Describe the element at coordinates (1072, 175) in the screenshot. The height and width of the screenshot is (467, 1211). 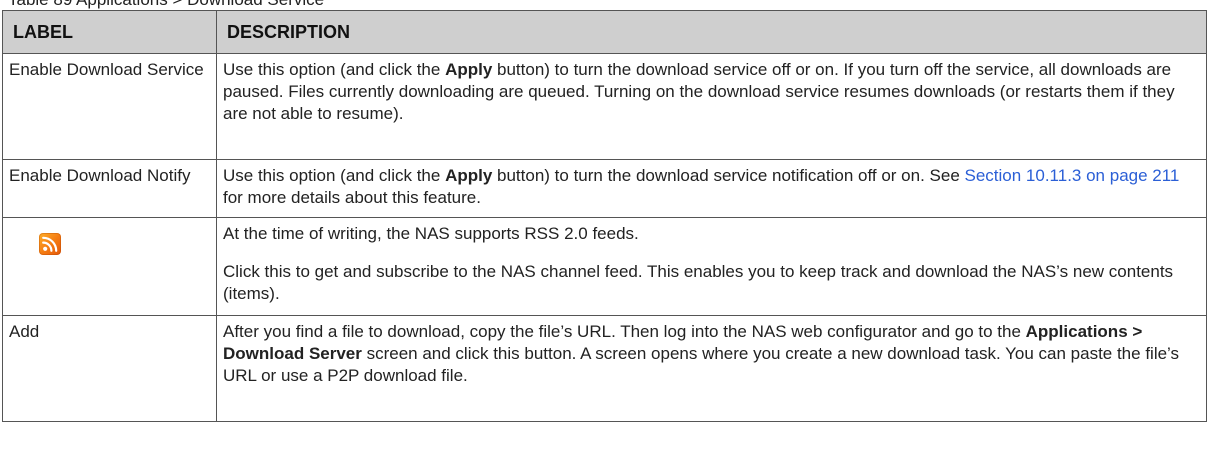
I see `section-cross-reference-link: Section 10.11.3 on page 211` at that location.